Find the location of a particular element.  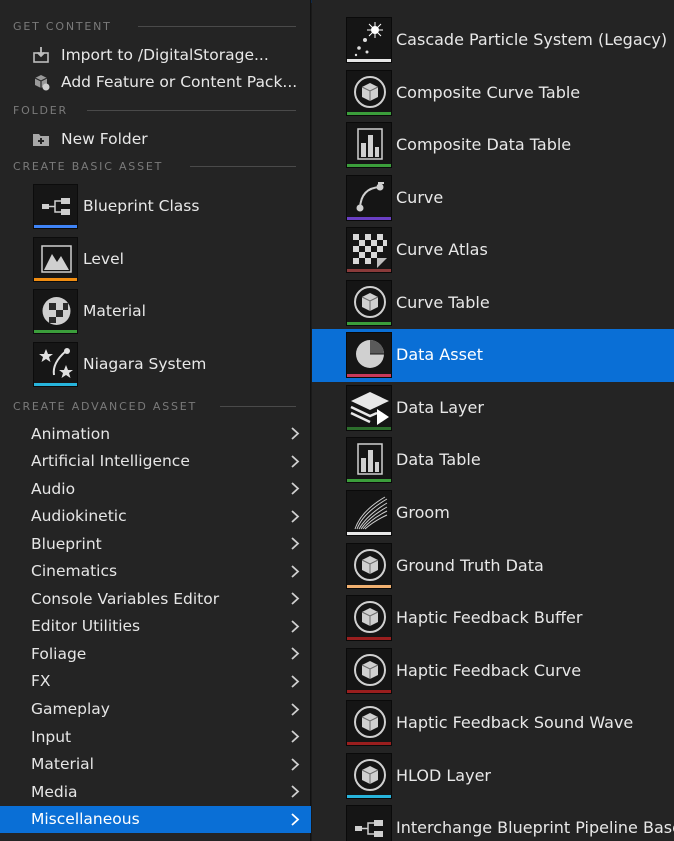

category-label: Audio is located at coordinates (53, 488).